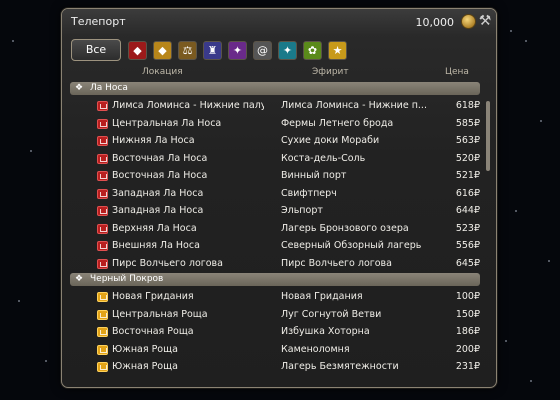  What do you see at coordinates (275, 350) in the screenshot?
I see `list-item: Южная Роща Каменоломня 200₽` at bounding box center [275, 350].